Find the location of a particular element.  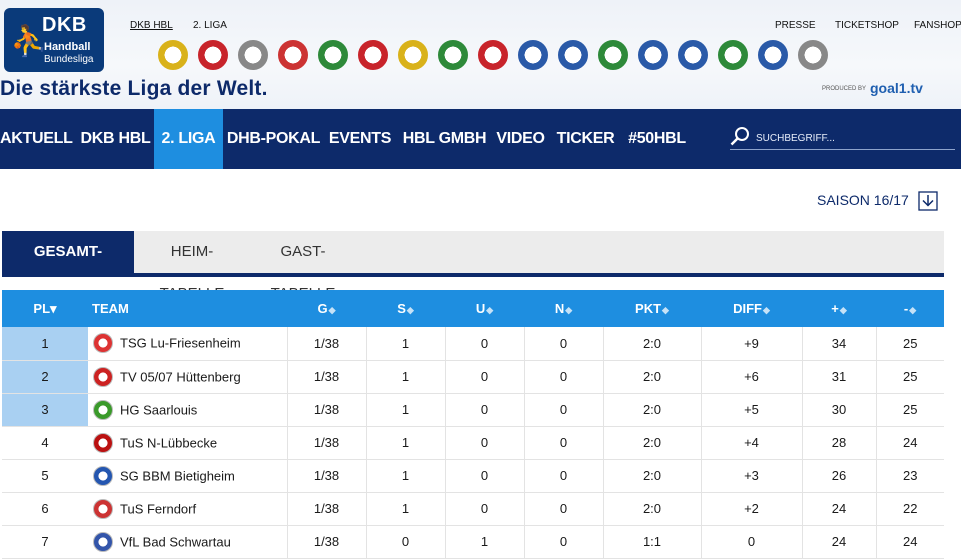

plus-cell: 24 is located at coordinates (838, 508).